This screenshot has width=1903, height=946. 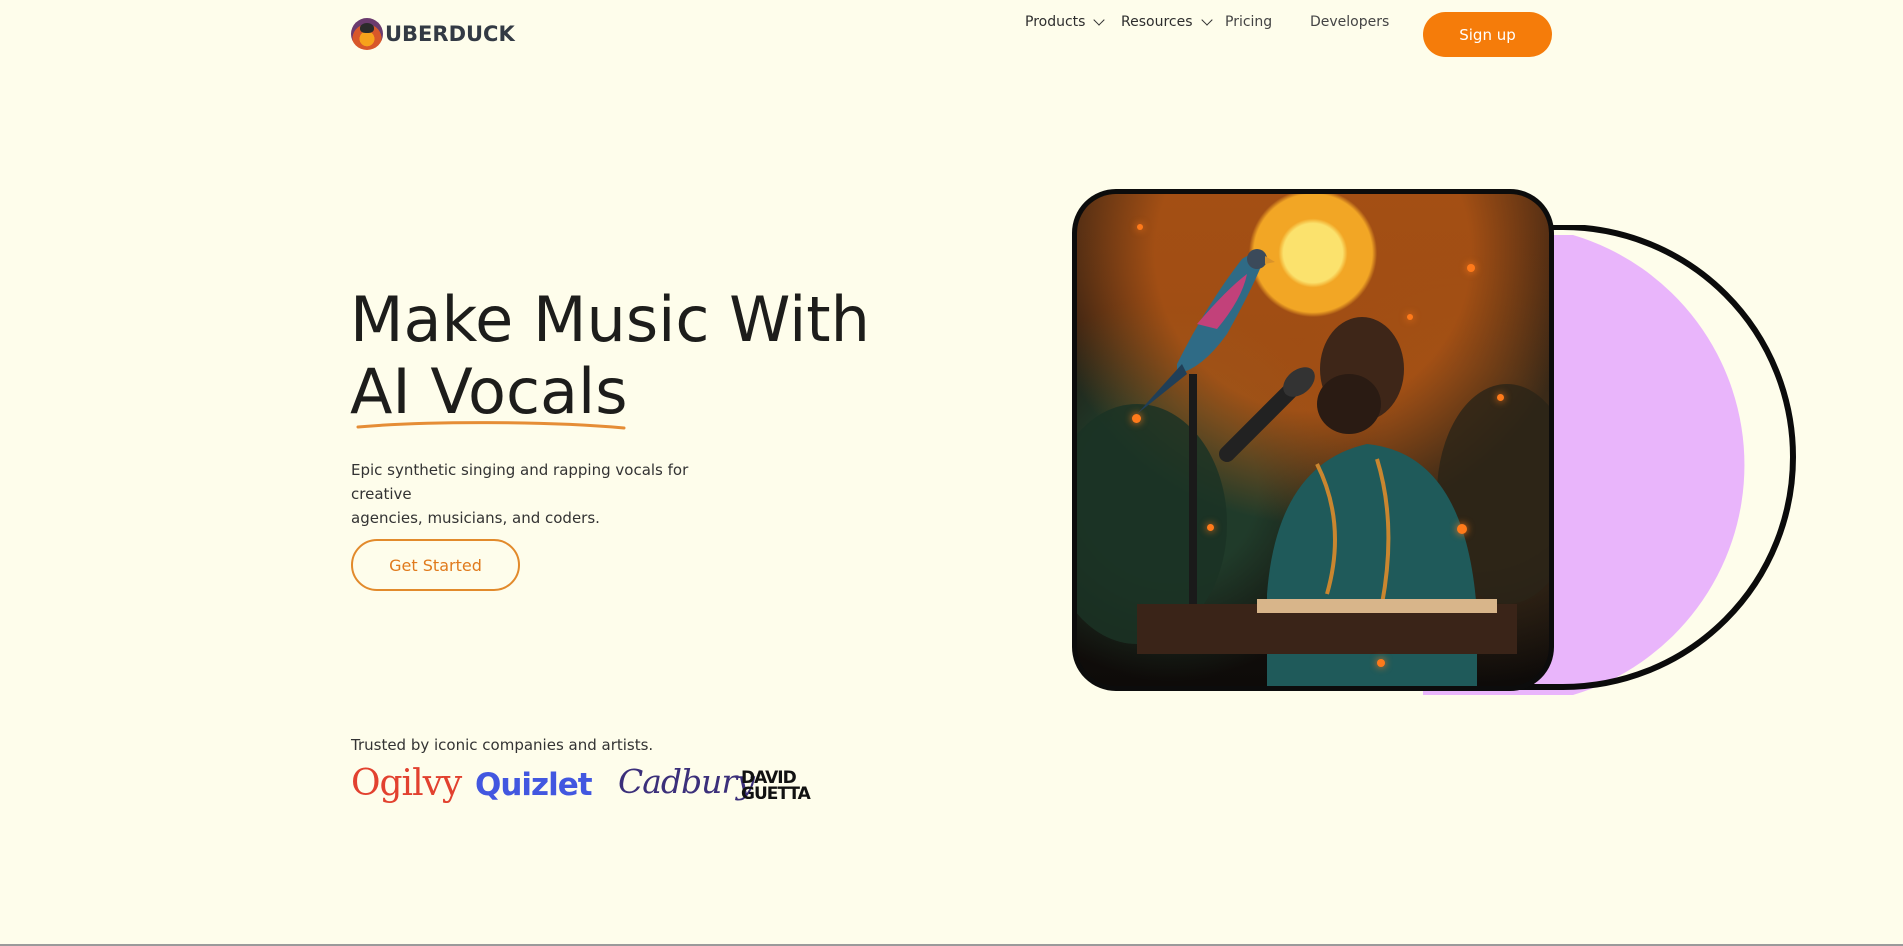 I want to click on singer-with-bird-illustration, so click(x=1313, y=440).